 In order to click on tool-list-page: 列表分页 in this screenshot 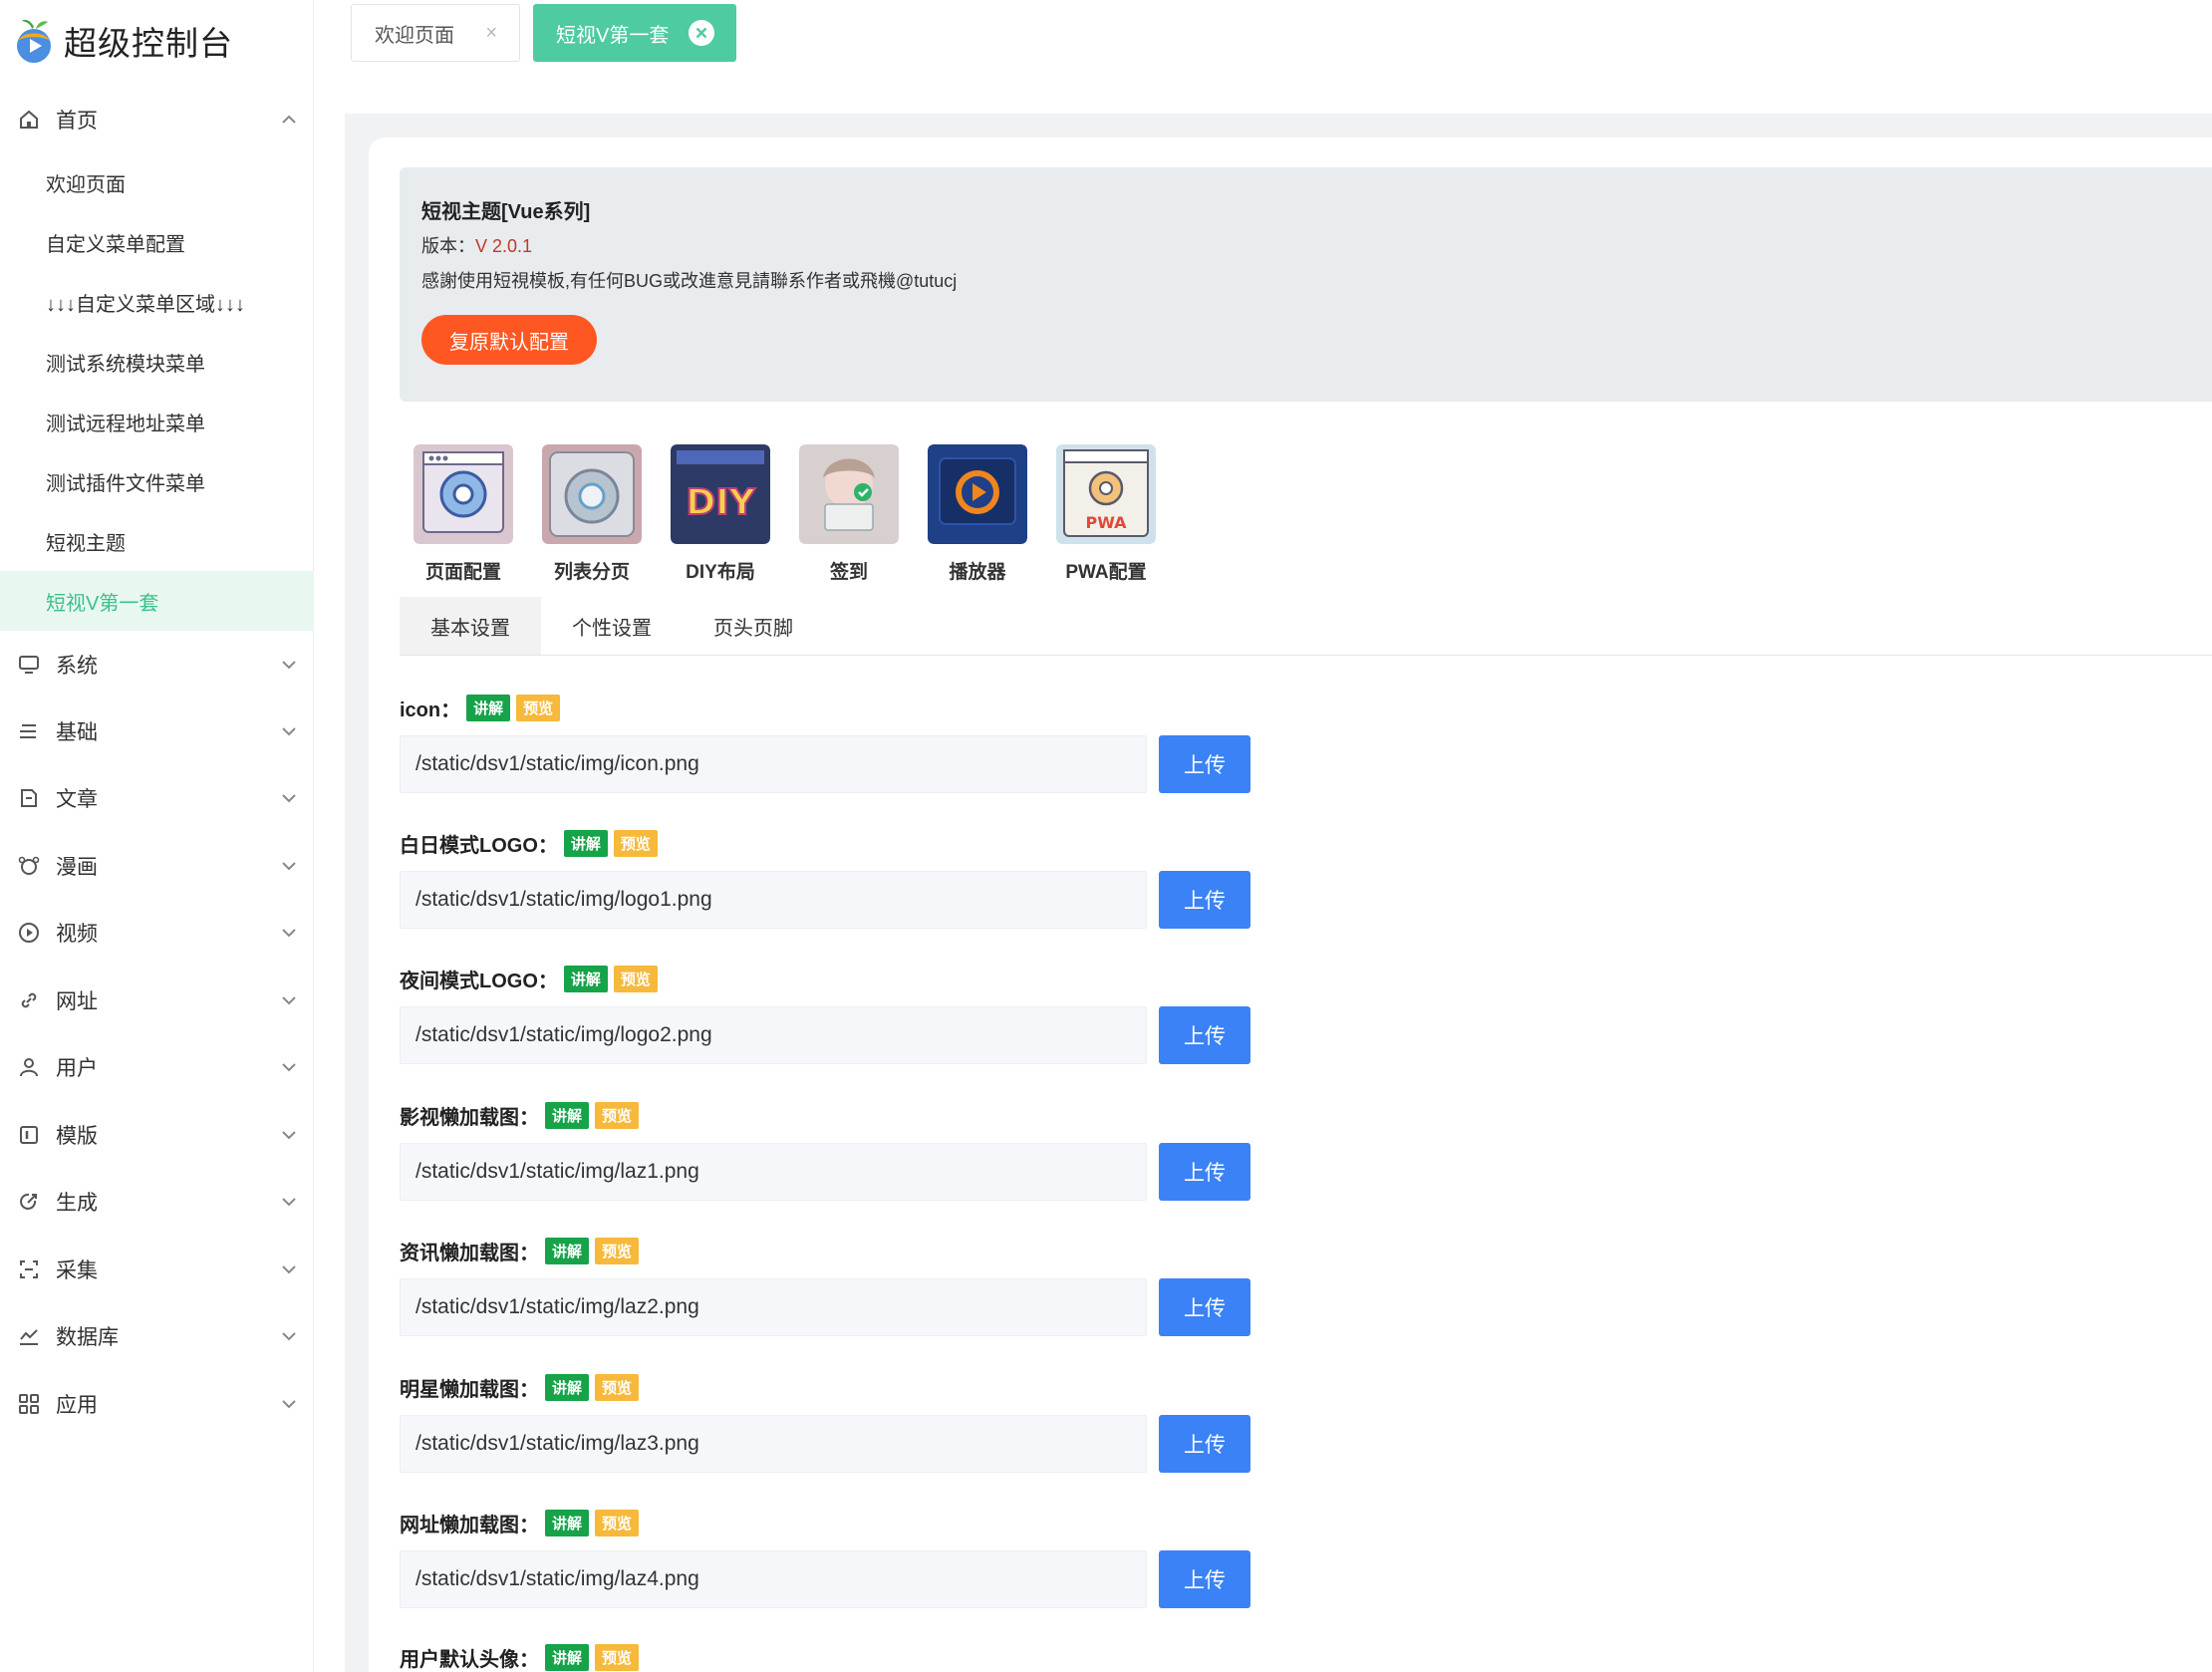, I will do `click(592, 514)`.